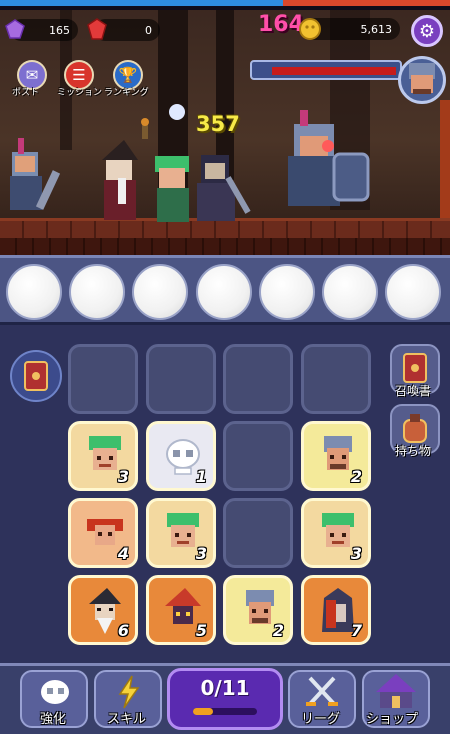 This screenshot has width=450, height=734. I want to click on ruby-count: 0, so click(148, 30).